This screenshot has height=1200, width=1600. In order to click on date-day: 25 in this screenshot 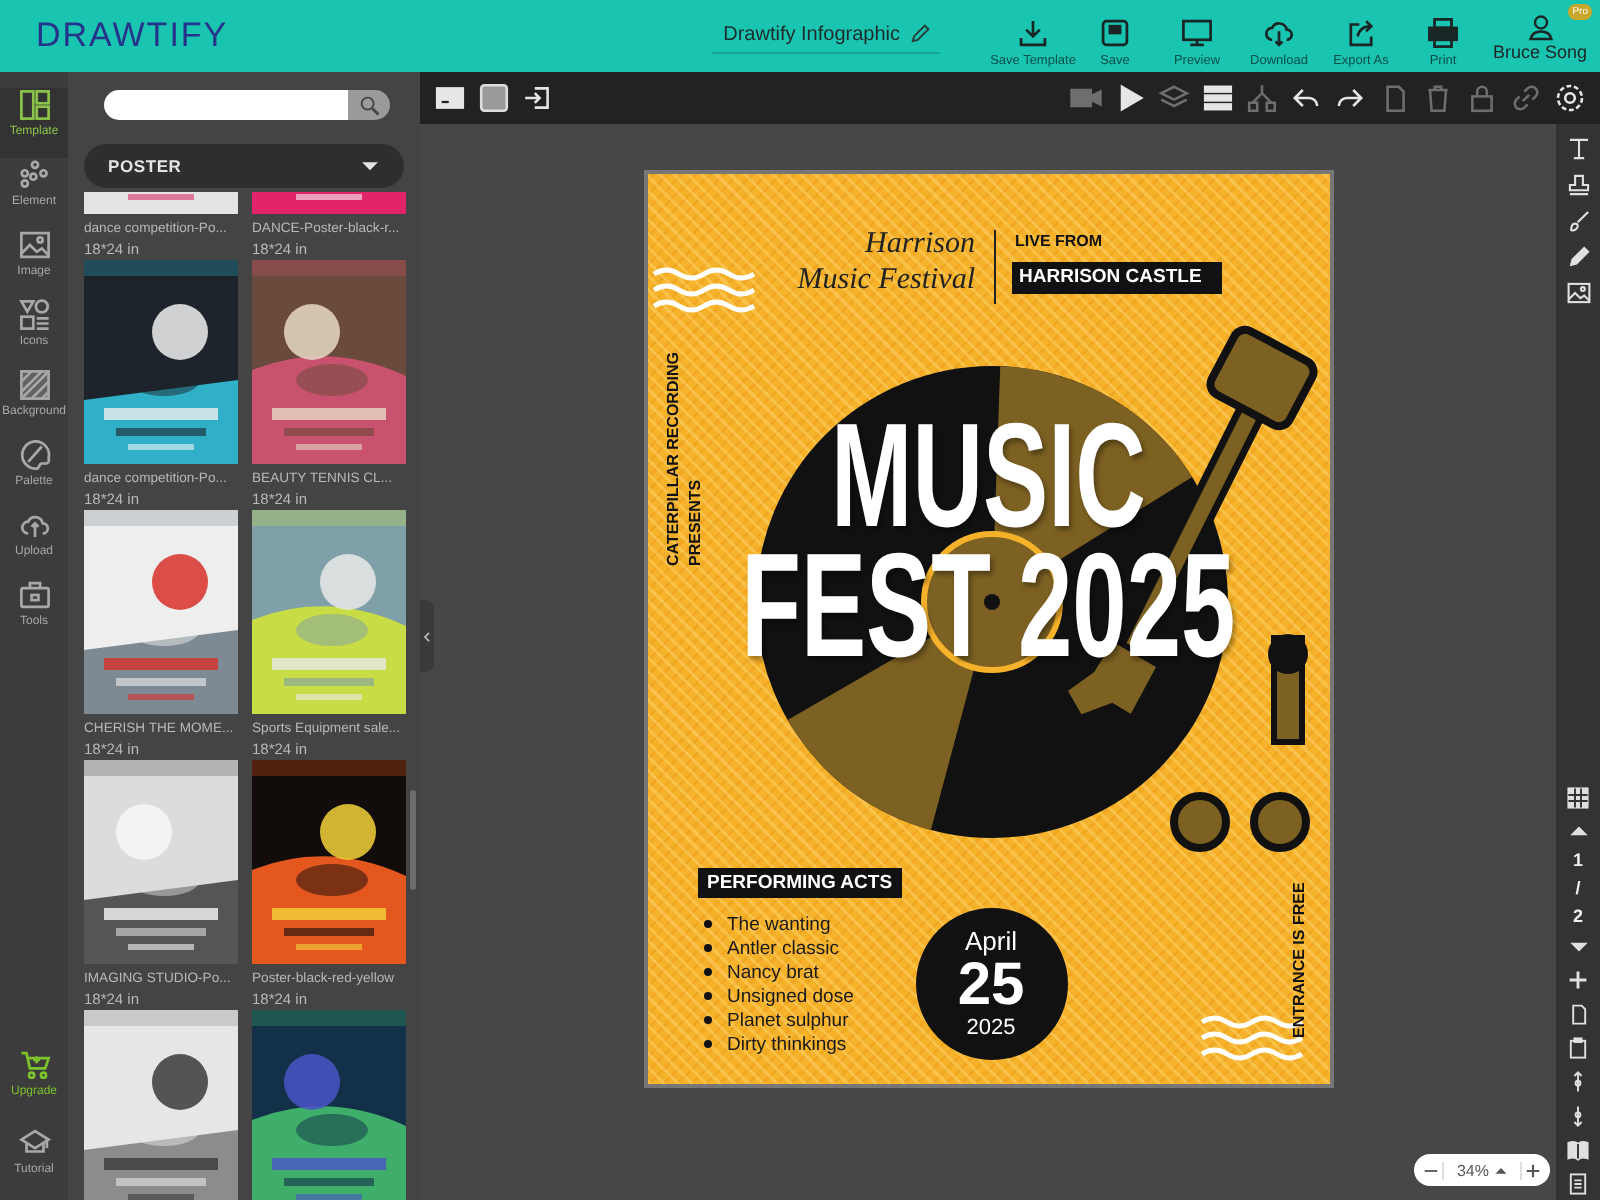, I will do `click(991, 985)`.